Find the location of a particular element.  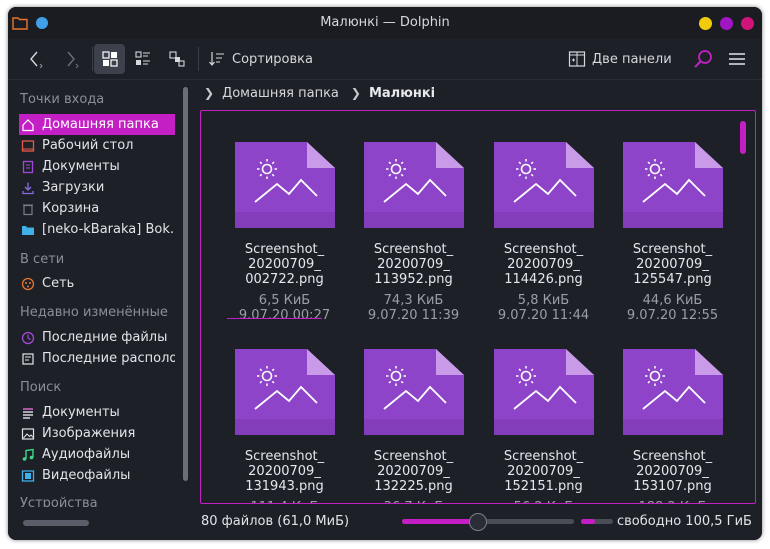

sidebar-item-search-documents: Документы is located at coordinates (97, 412).